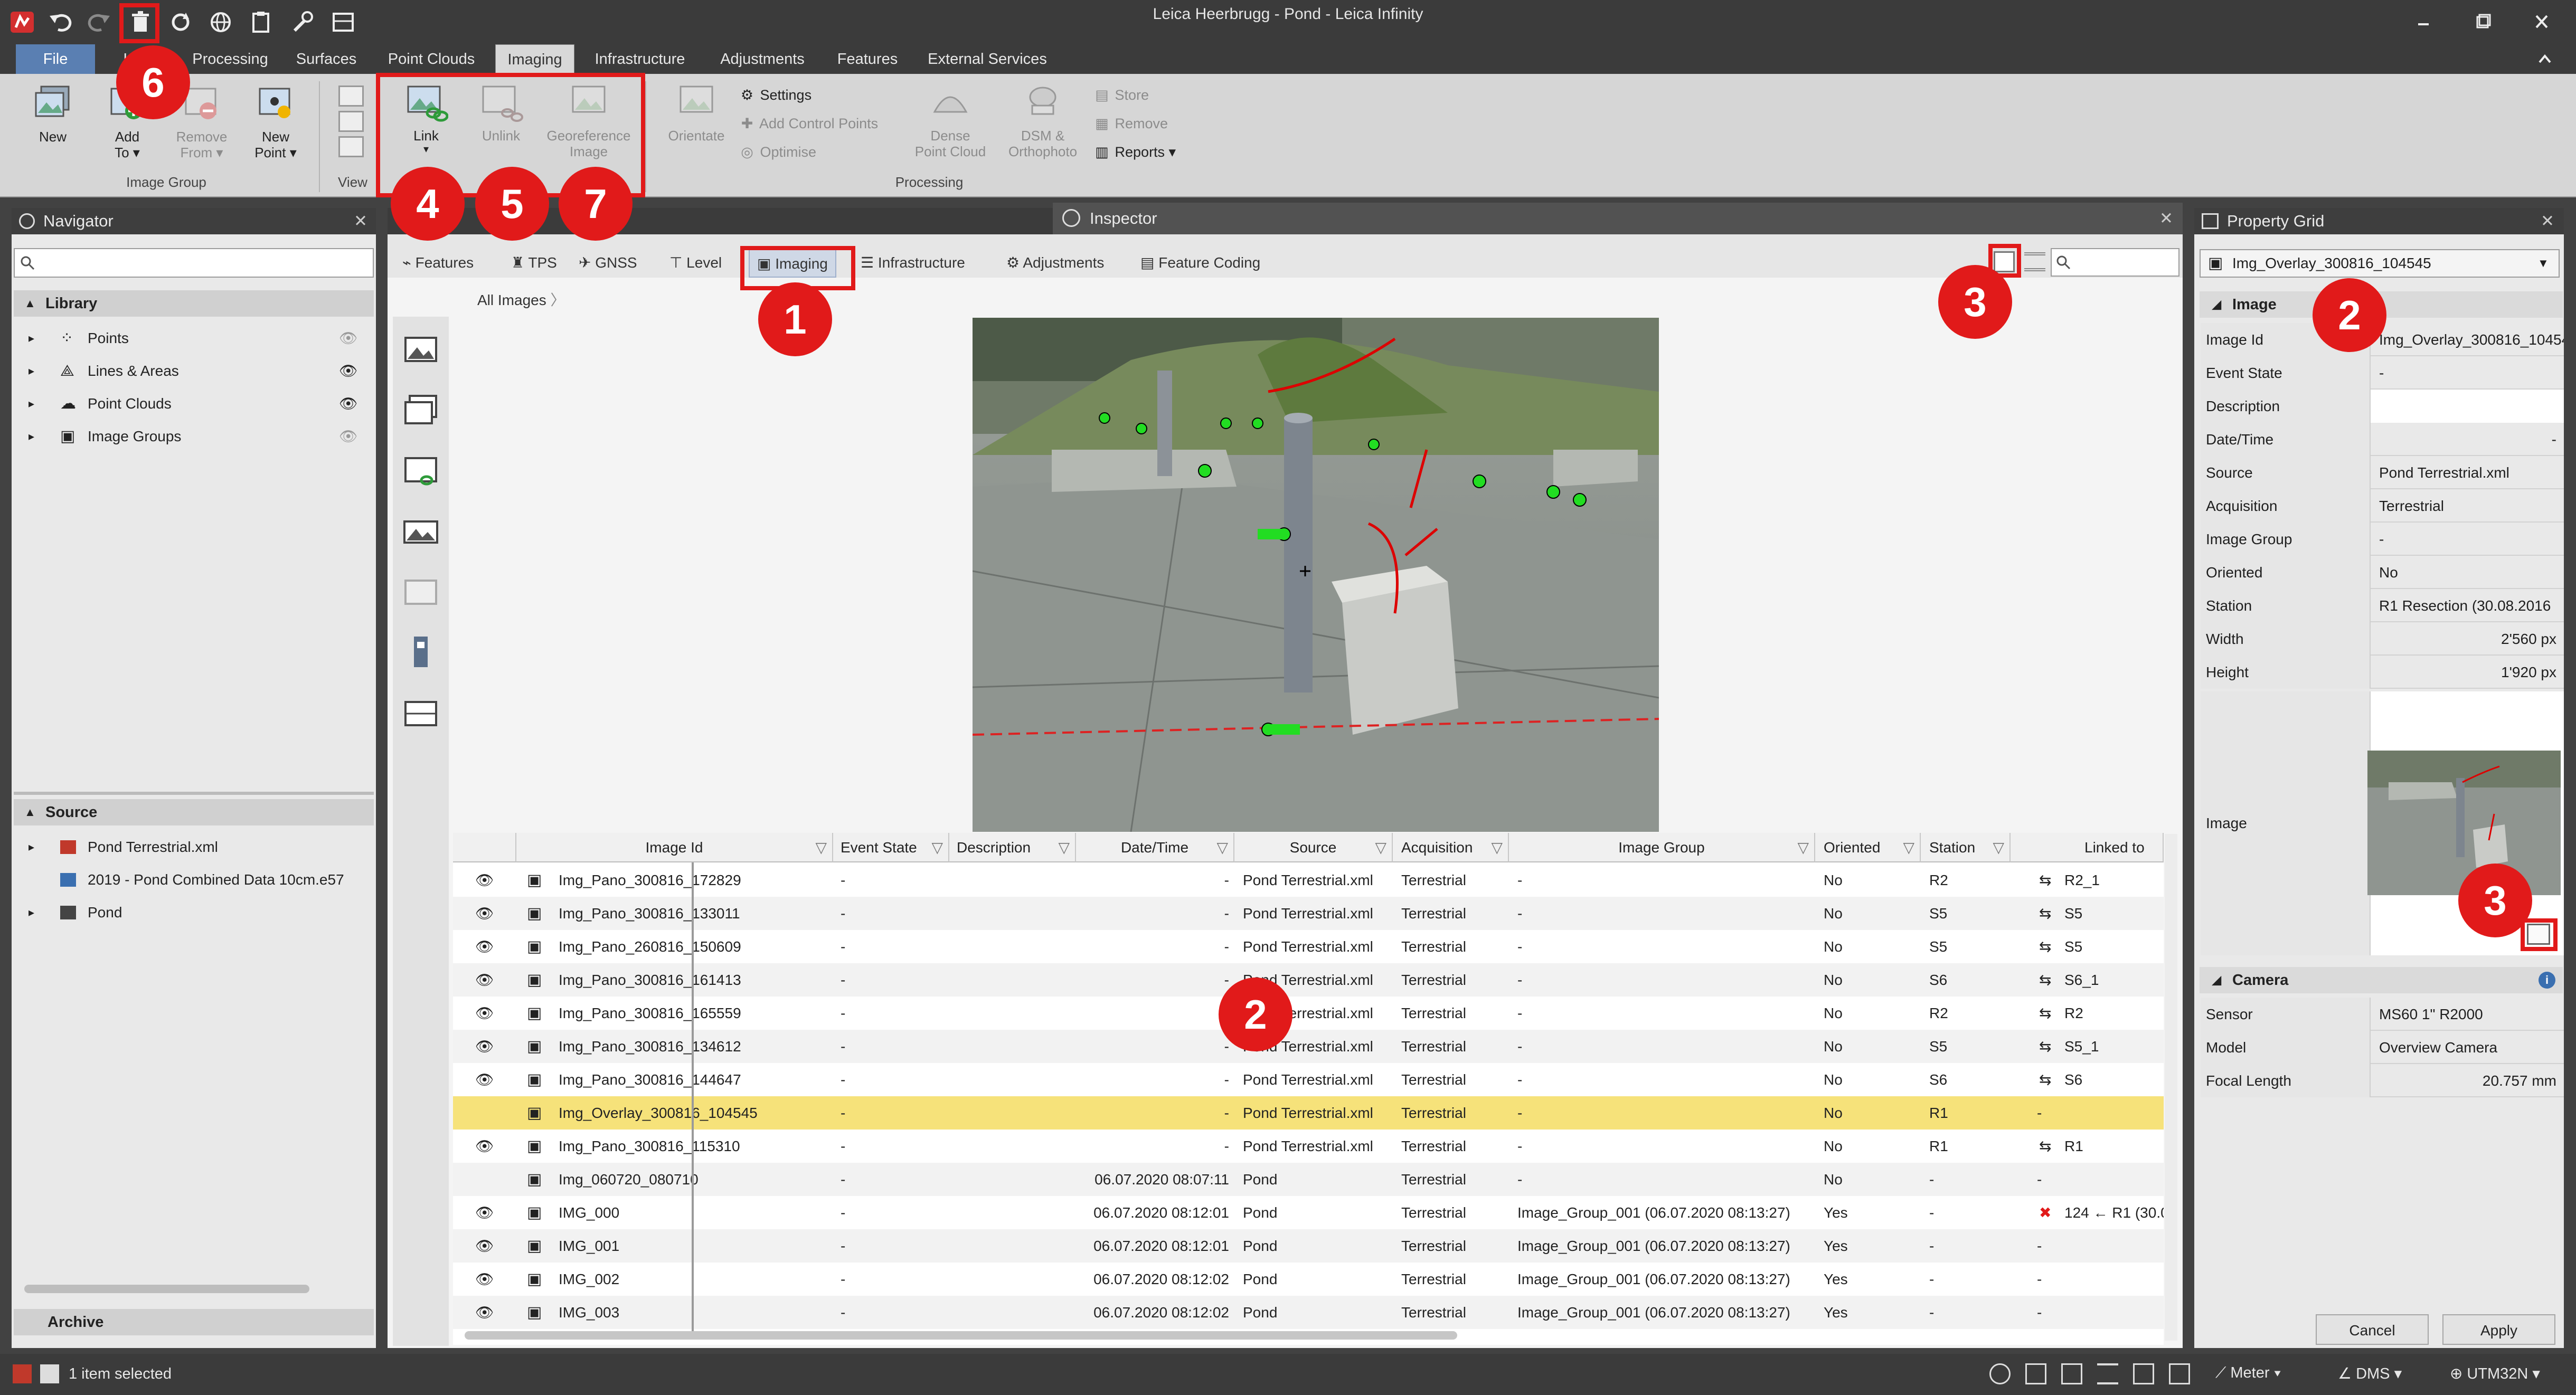  What do you see at coordinates (2467, 639) in the screenshot?
I see `prop-value: 2'560 px` at bounding box center [2467, 639].